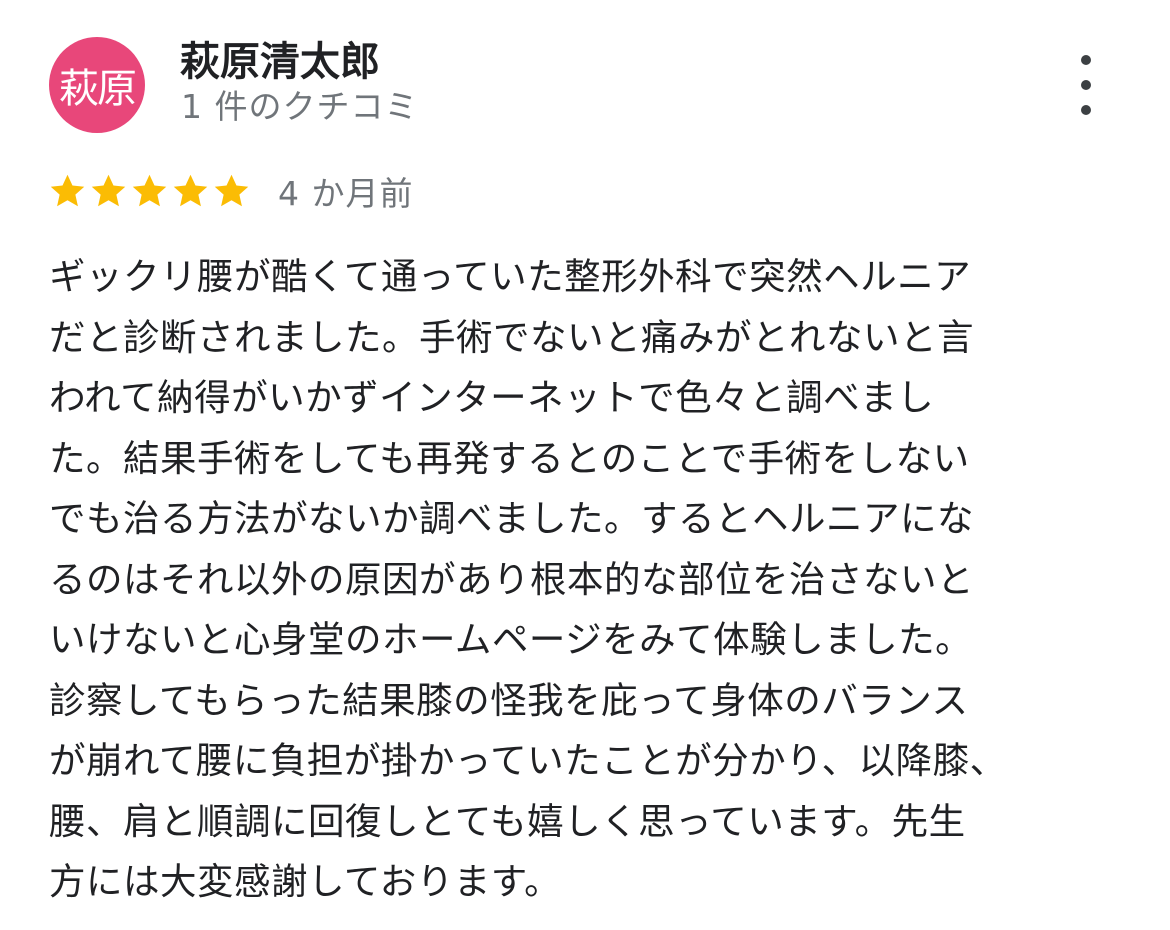 This screenshot has height=930, width=1170. Describe the element at coordinates (492, 397) in the screenshot. I see `review-text-line: われて納得がいかずインターネットで色々と調べまし` at that location.